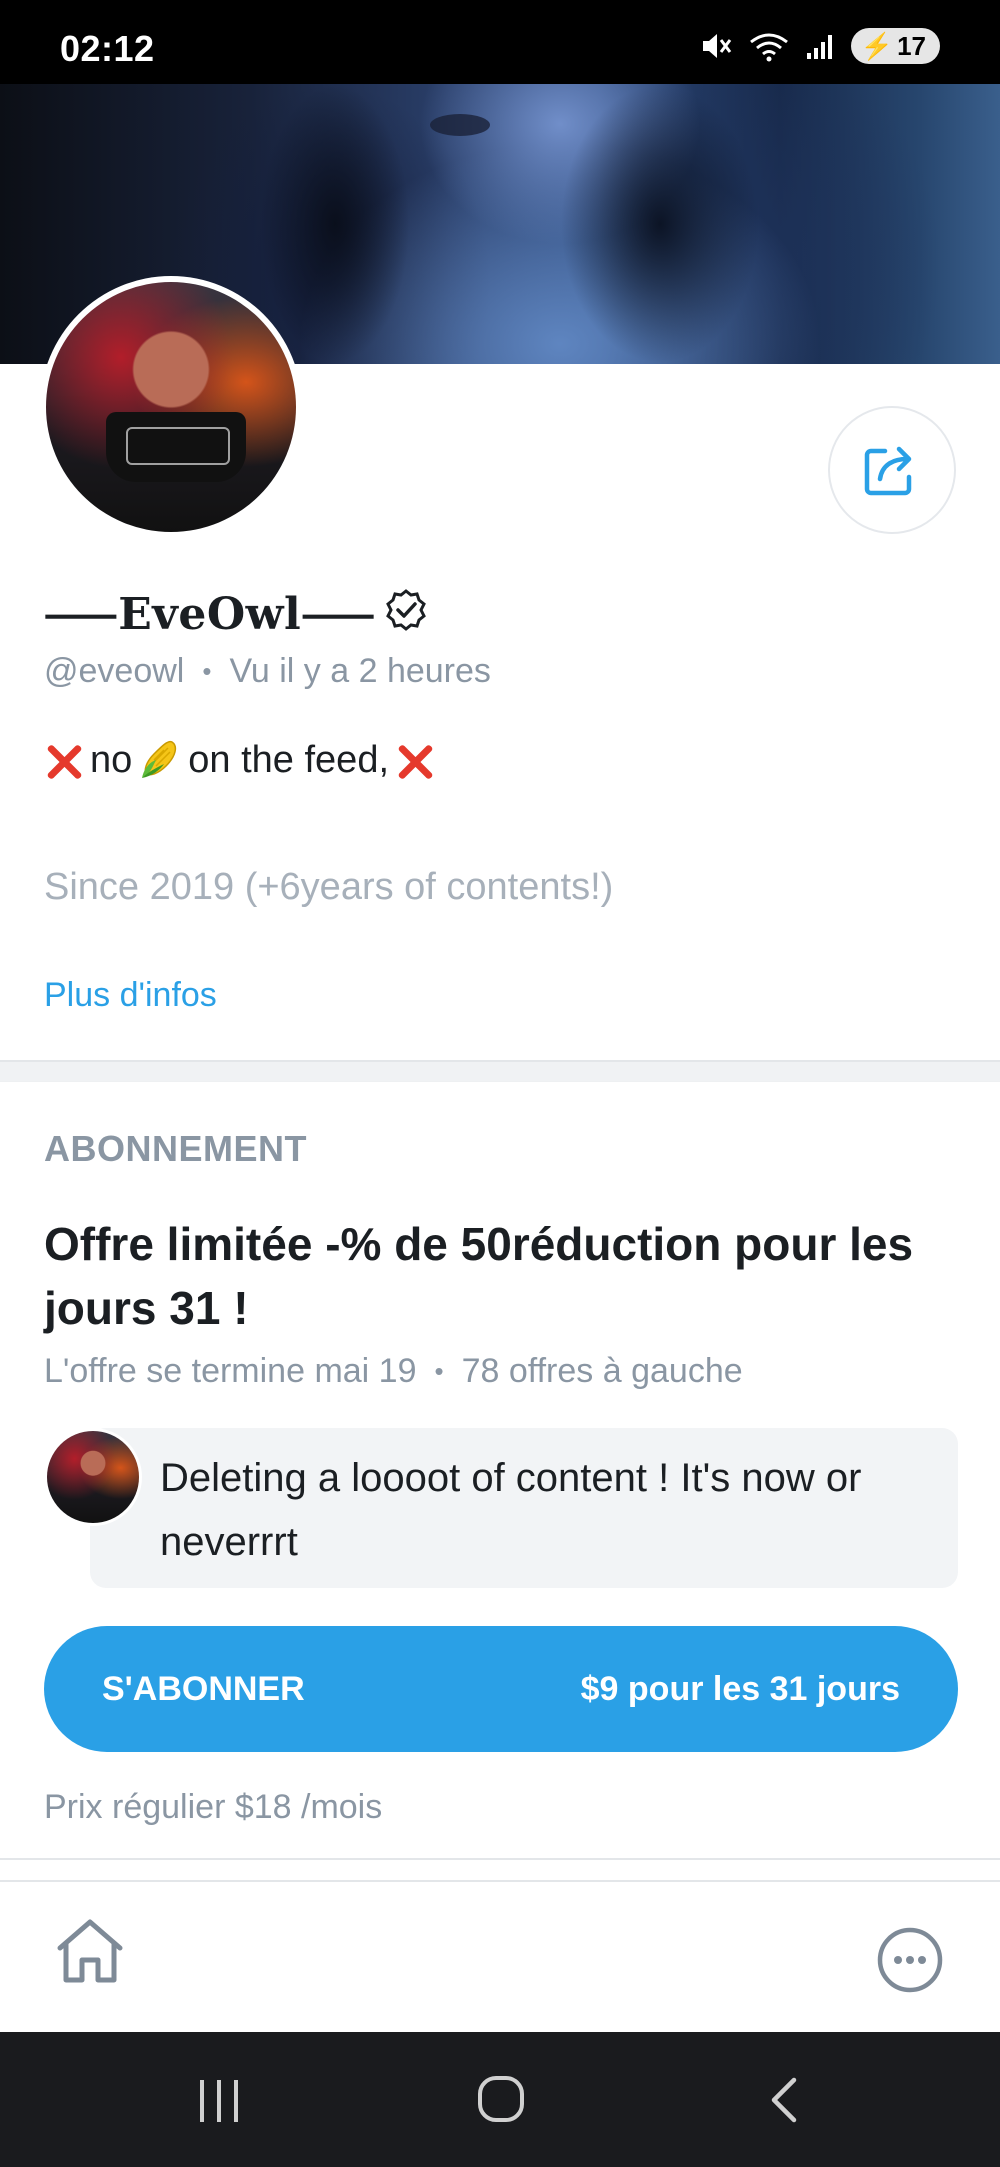  I want to click on handle-row: @eveowl • Vu il y a 2 heures, so click(267, 671).